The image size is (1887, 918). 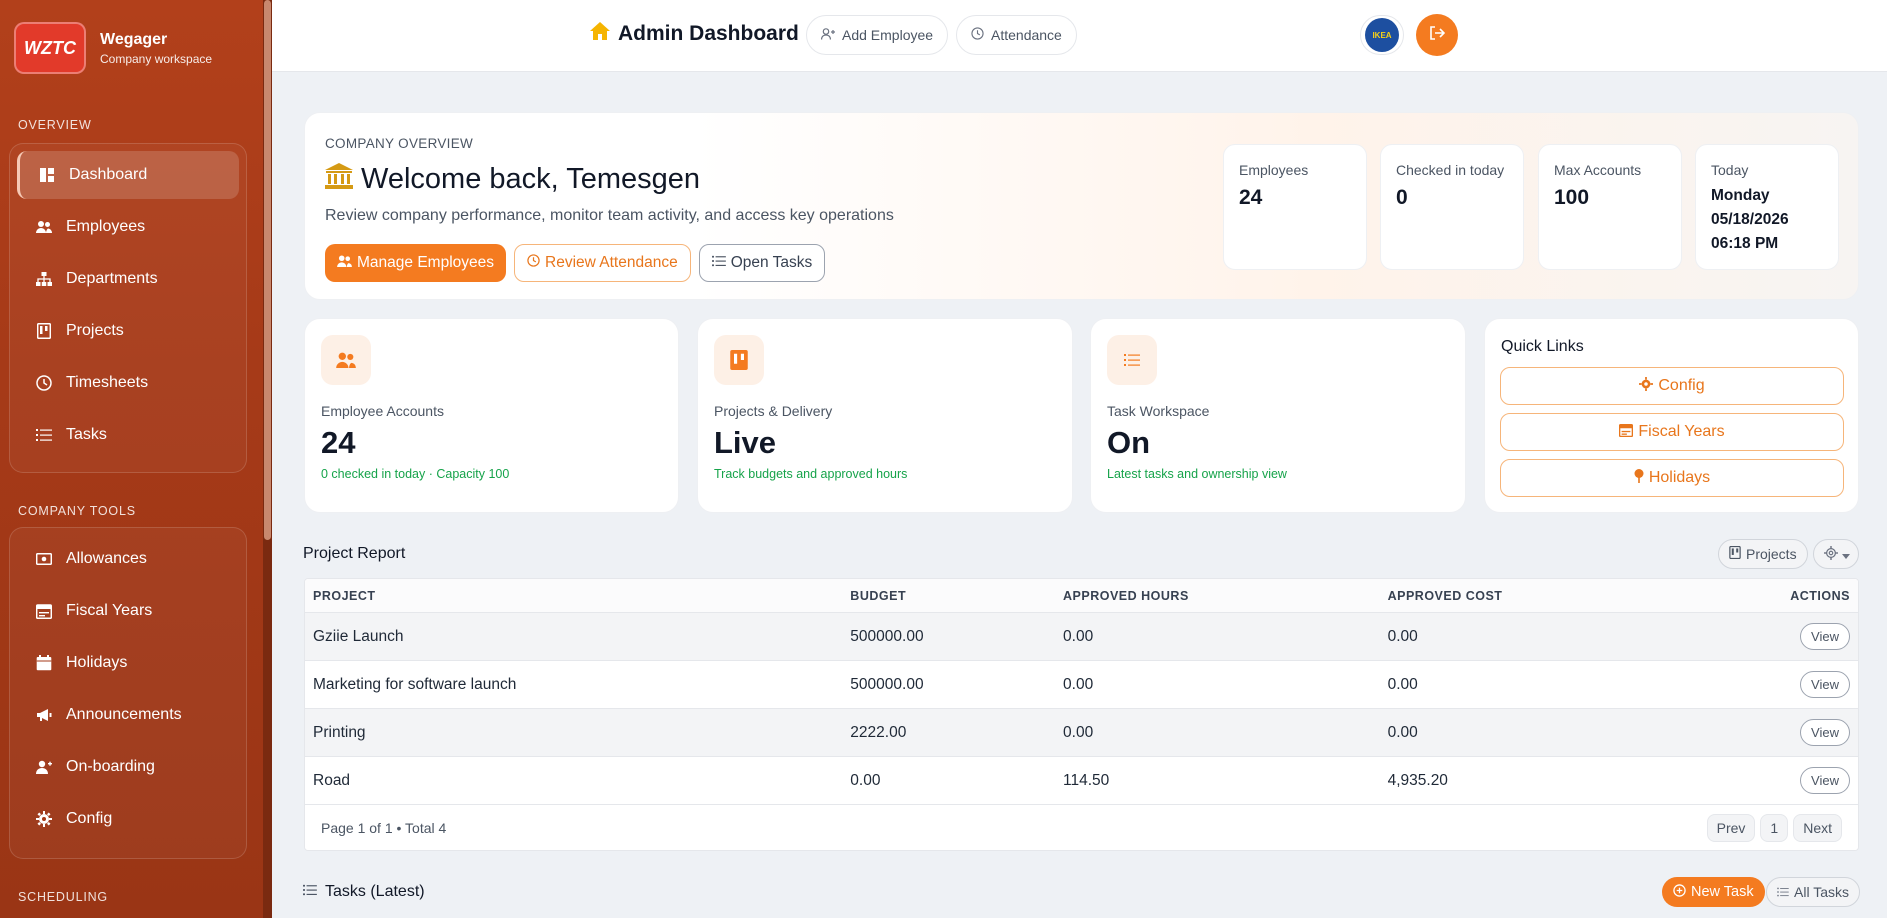 I want to click on sidebar-item-label: Allowances, so click(x=106, y=558).